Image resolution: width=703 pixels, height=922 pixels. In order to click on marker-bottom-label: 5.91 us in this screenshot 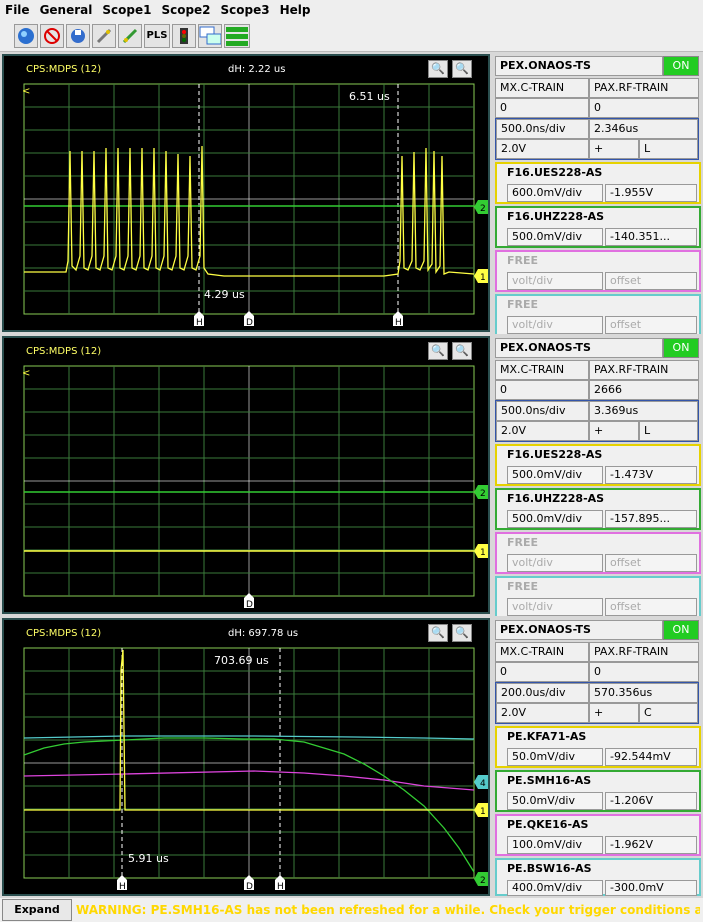, I will do `click(148, 858)`.